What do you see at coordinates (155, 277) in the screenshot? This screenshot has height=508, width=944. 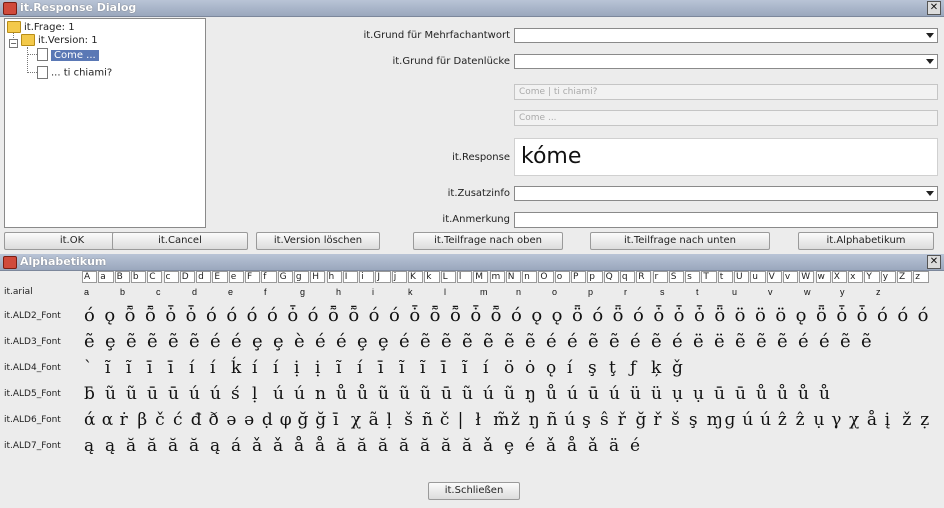 I see `alphabet-header-letter: C` at bounding box center [155, 277].